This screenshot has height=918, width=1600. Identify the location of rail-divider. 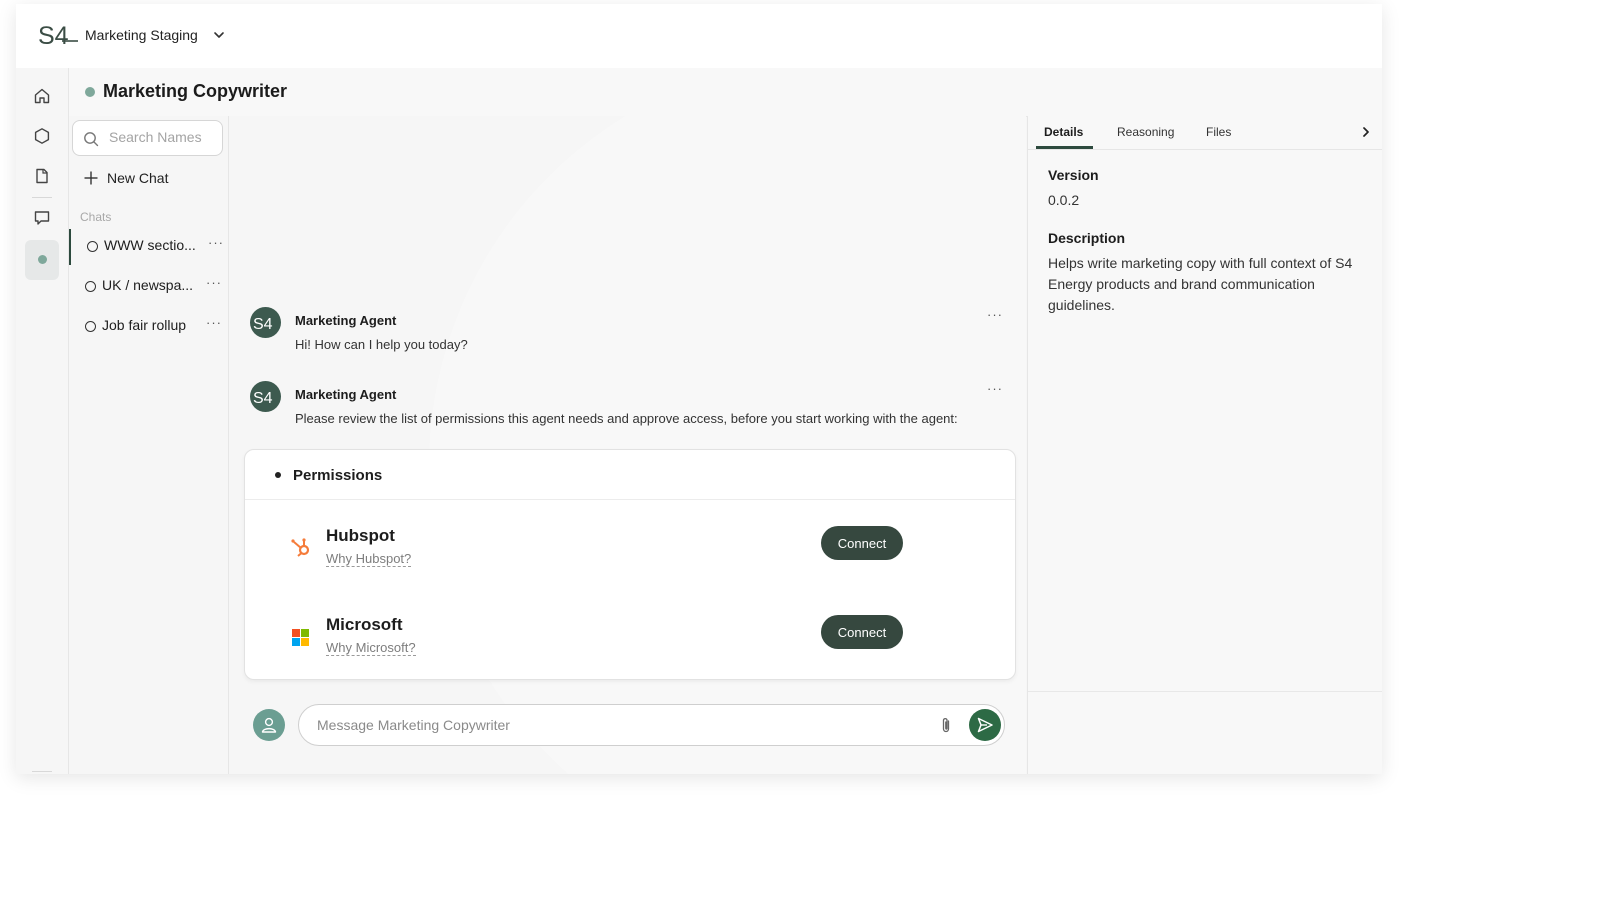
(42, 197).